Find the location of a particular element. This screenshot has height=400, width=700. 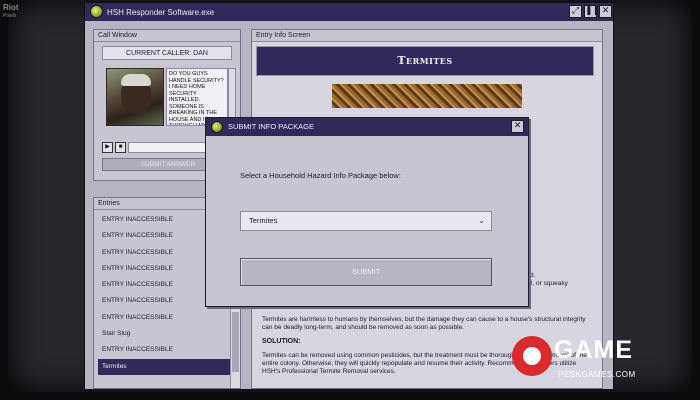

termite-photo is located at coordinates (427, 96).